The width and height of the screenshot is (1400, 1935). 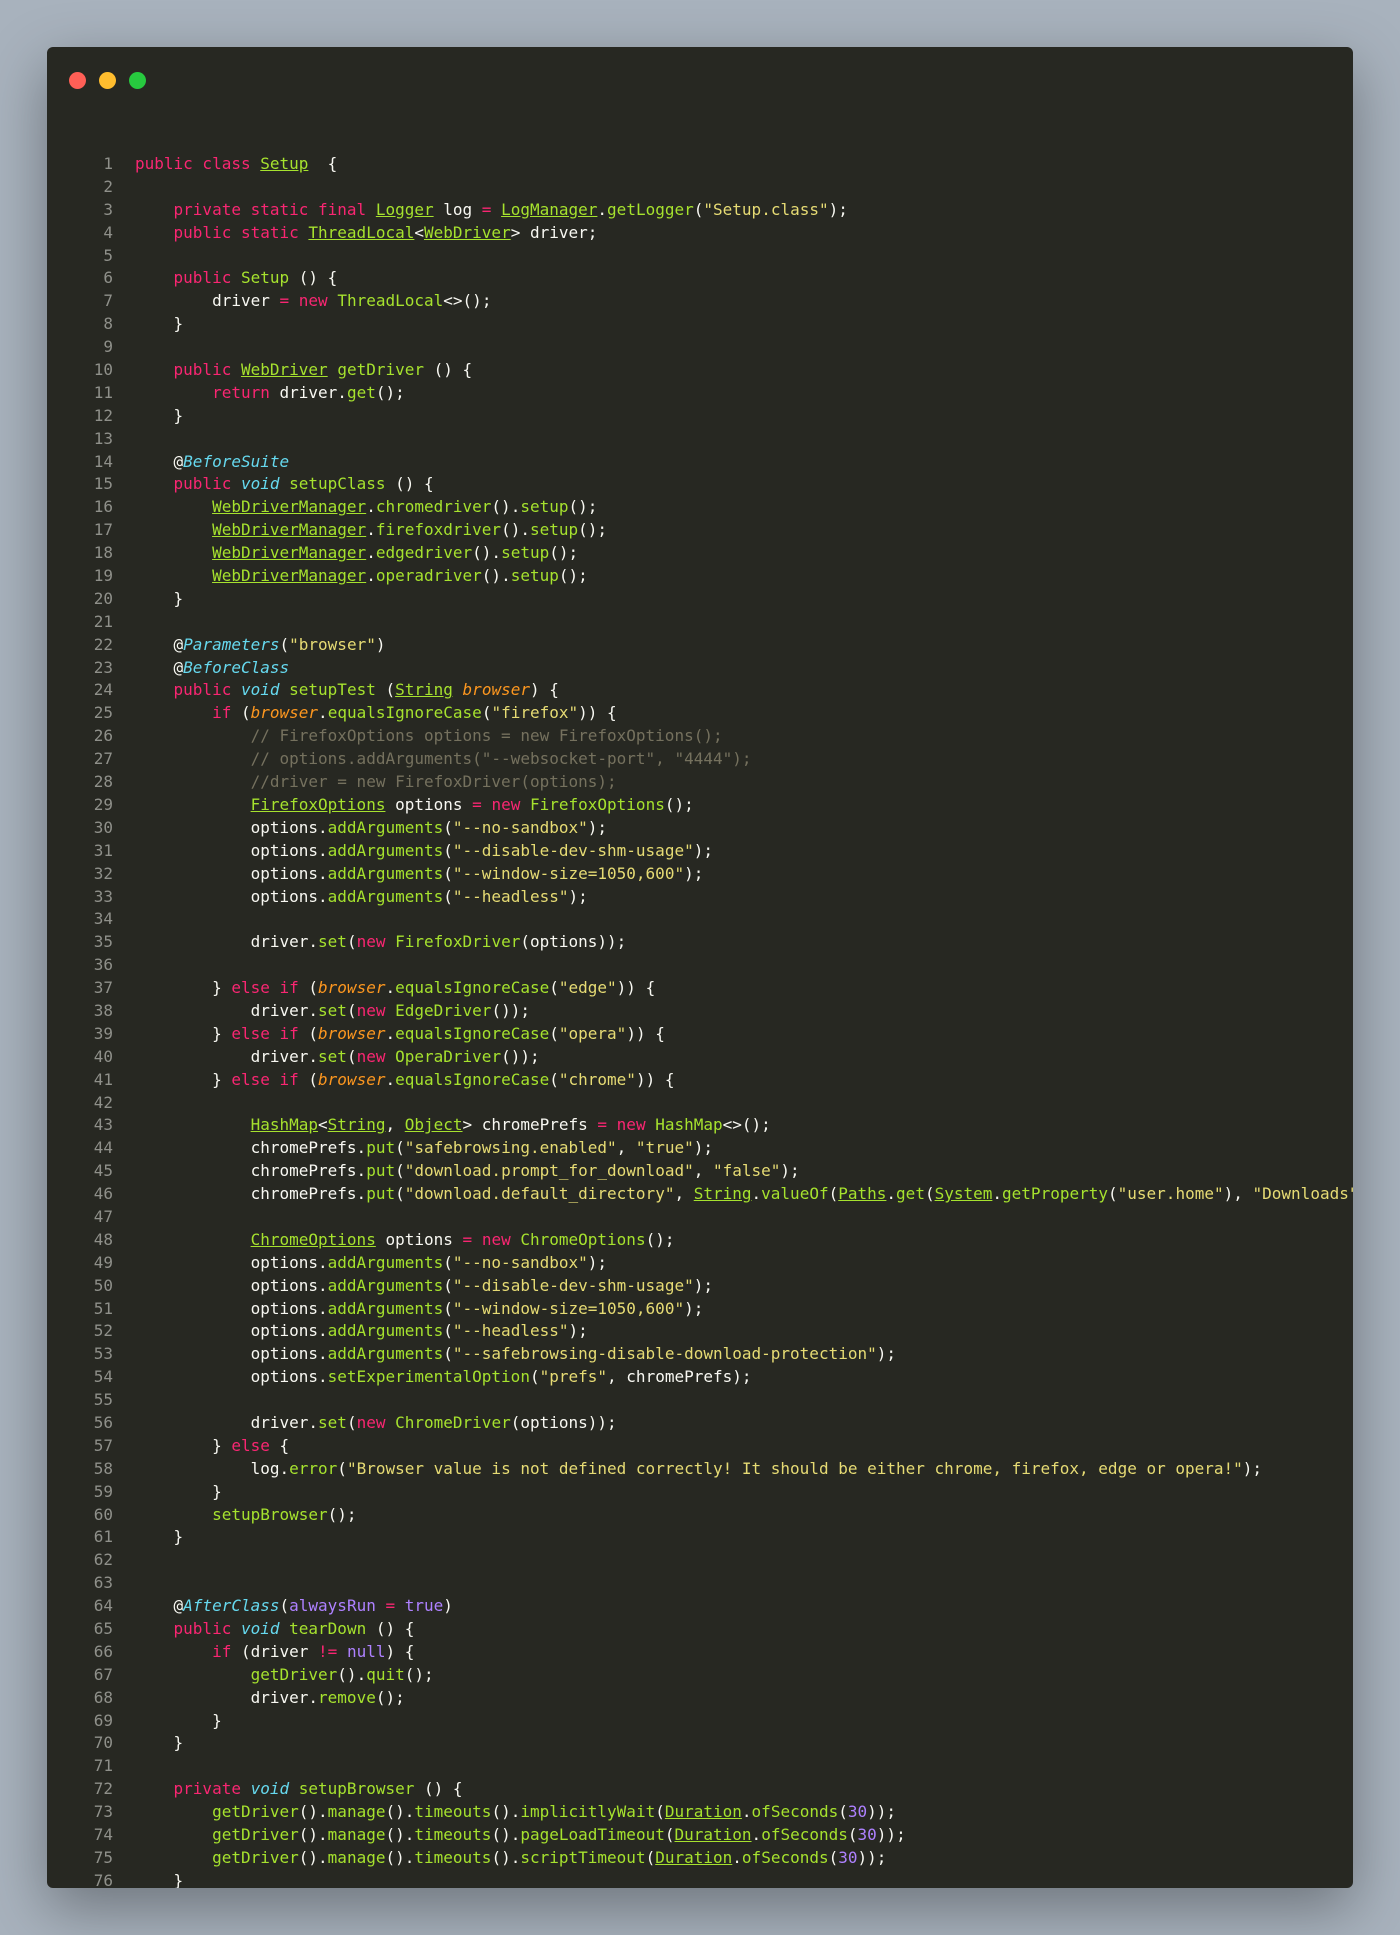 What do you see at coordinates (103, 1606) in the screenshot?
I see `line-number: 64` at bounding box center [103, 1606].